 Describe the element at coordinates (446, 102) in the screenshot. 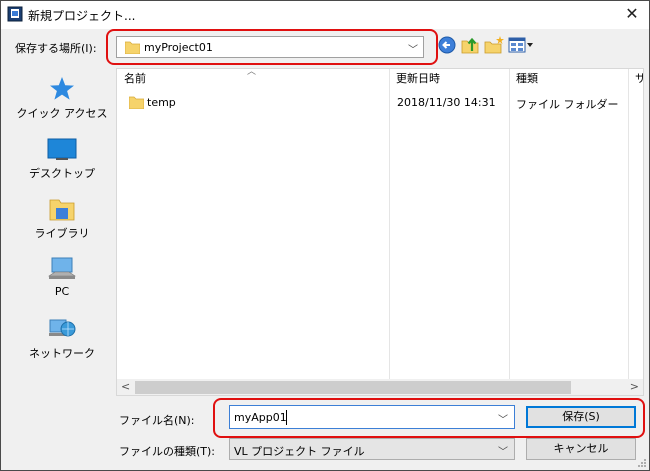

I see `file-modified: 2018/11/30 14:31` at that location.